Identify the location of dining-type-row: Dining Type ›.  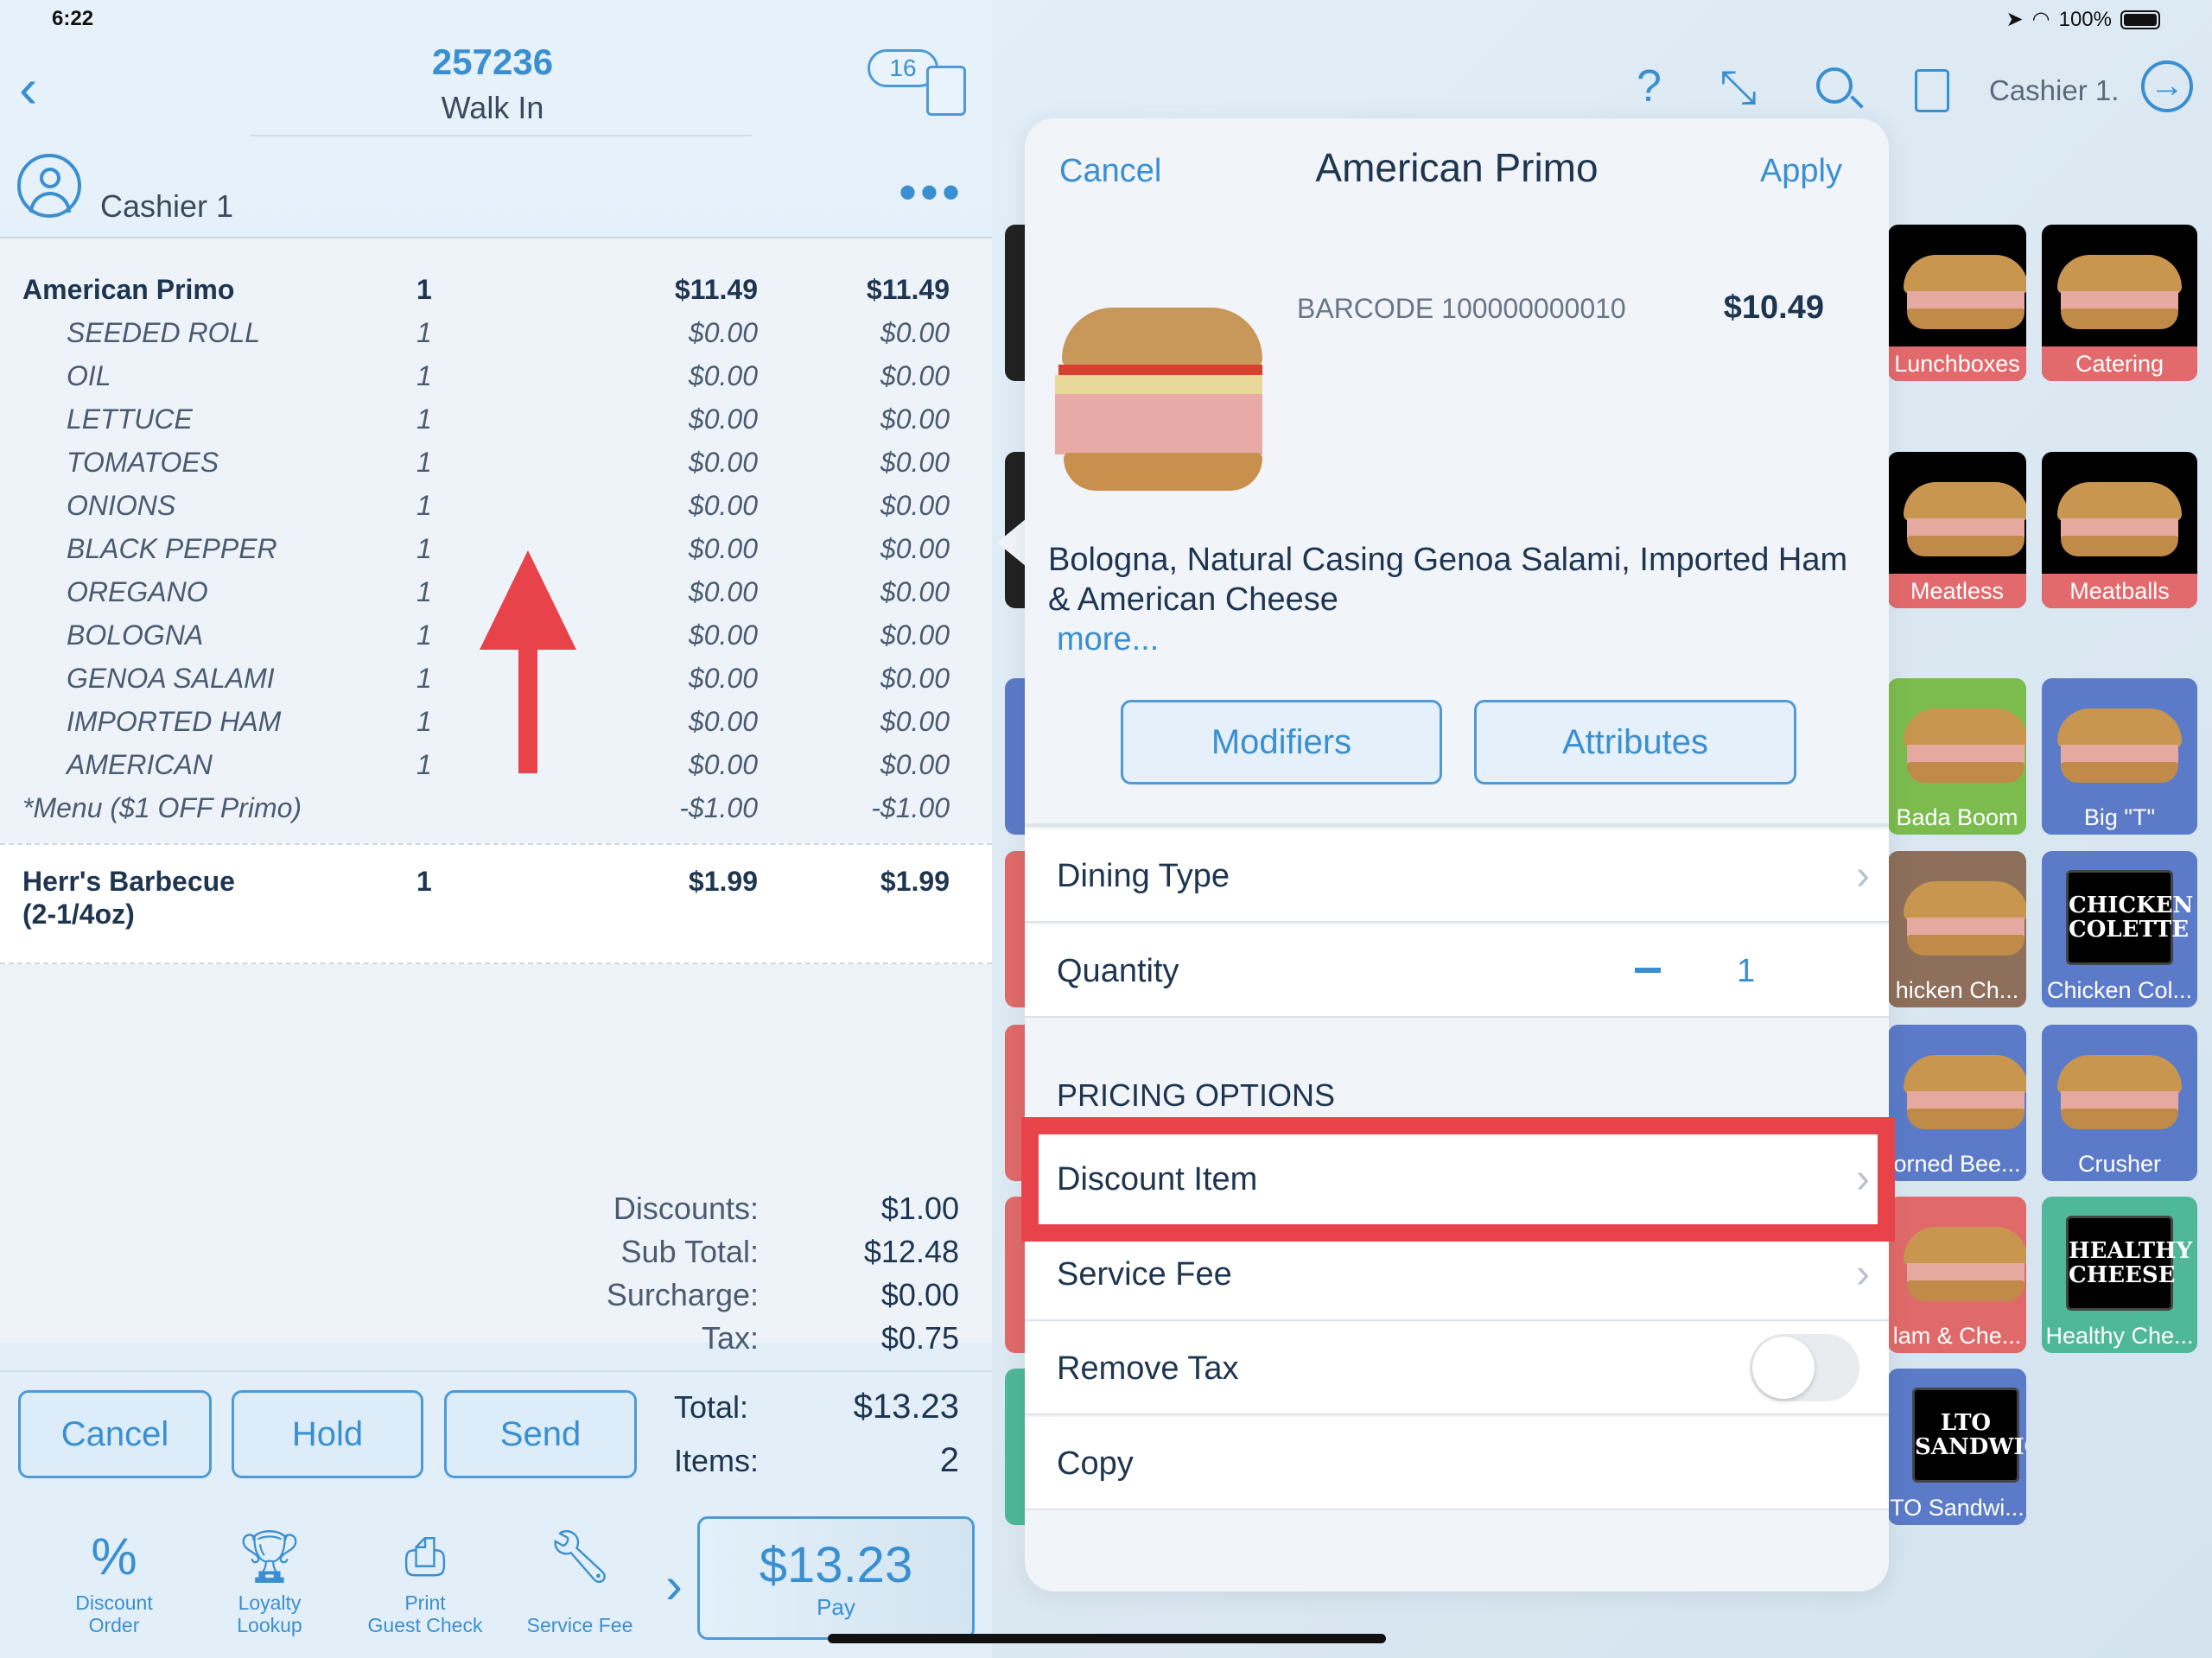
(1457, 876).